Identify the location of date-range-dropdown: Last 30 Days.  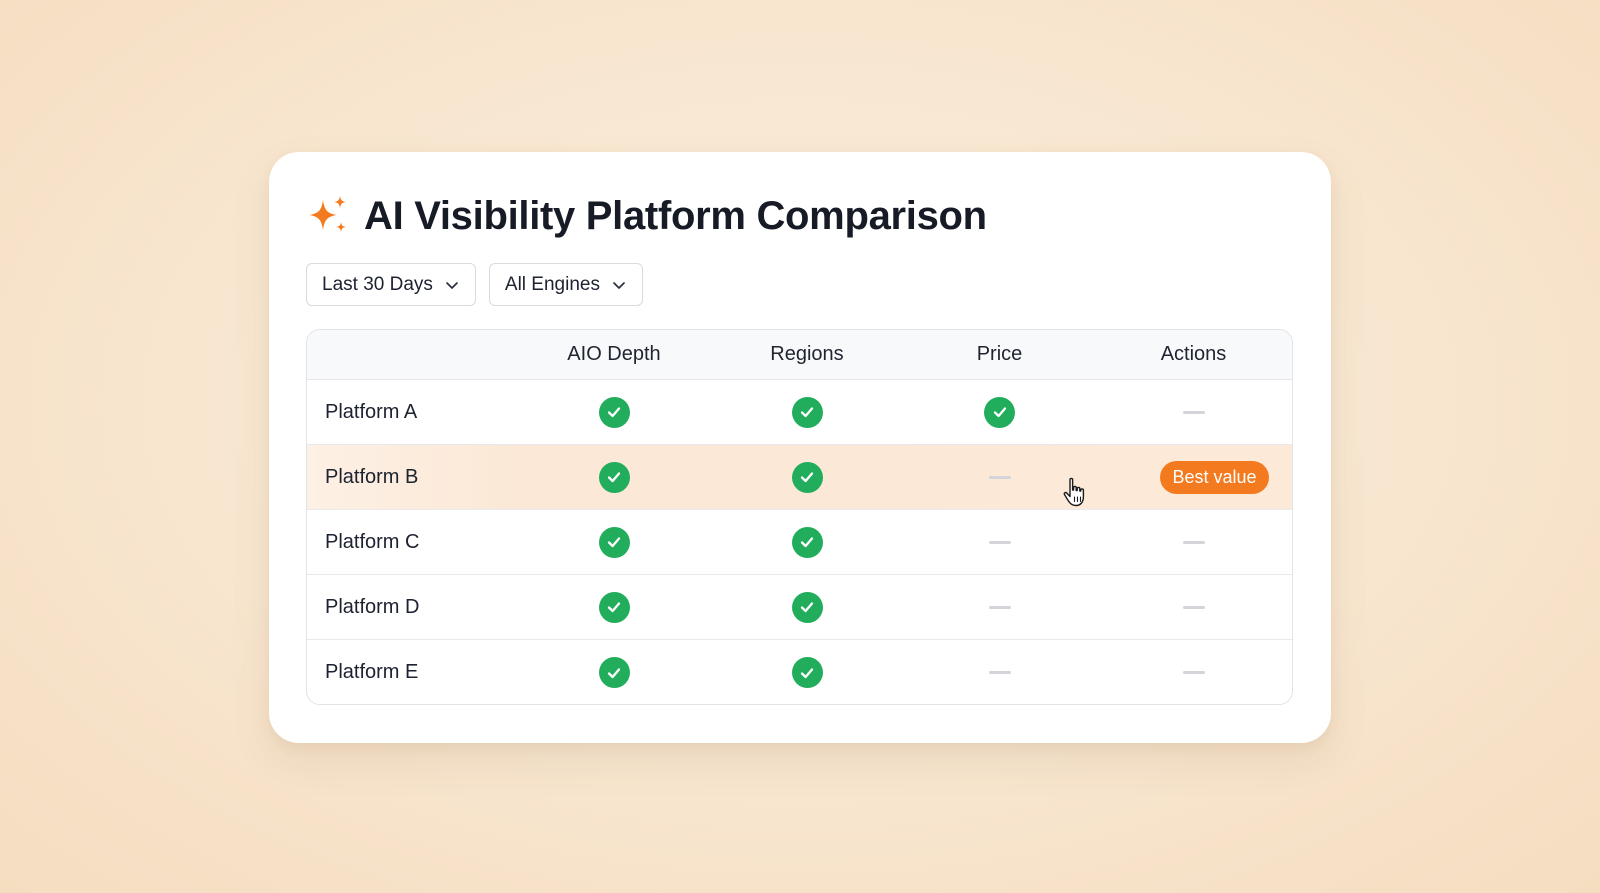
(391, 284).